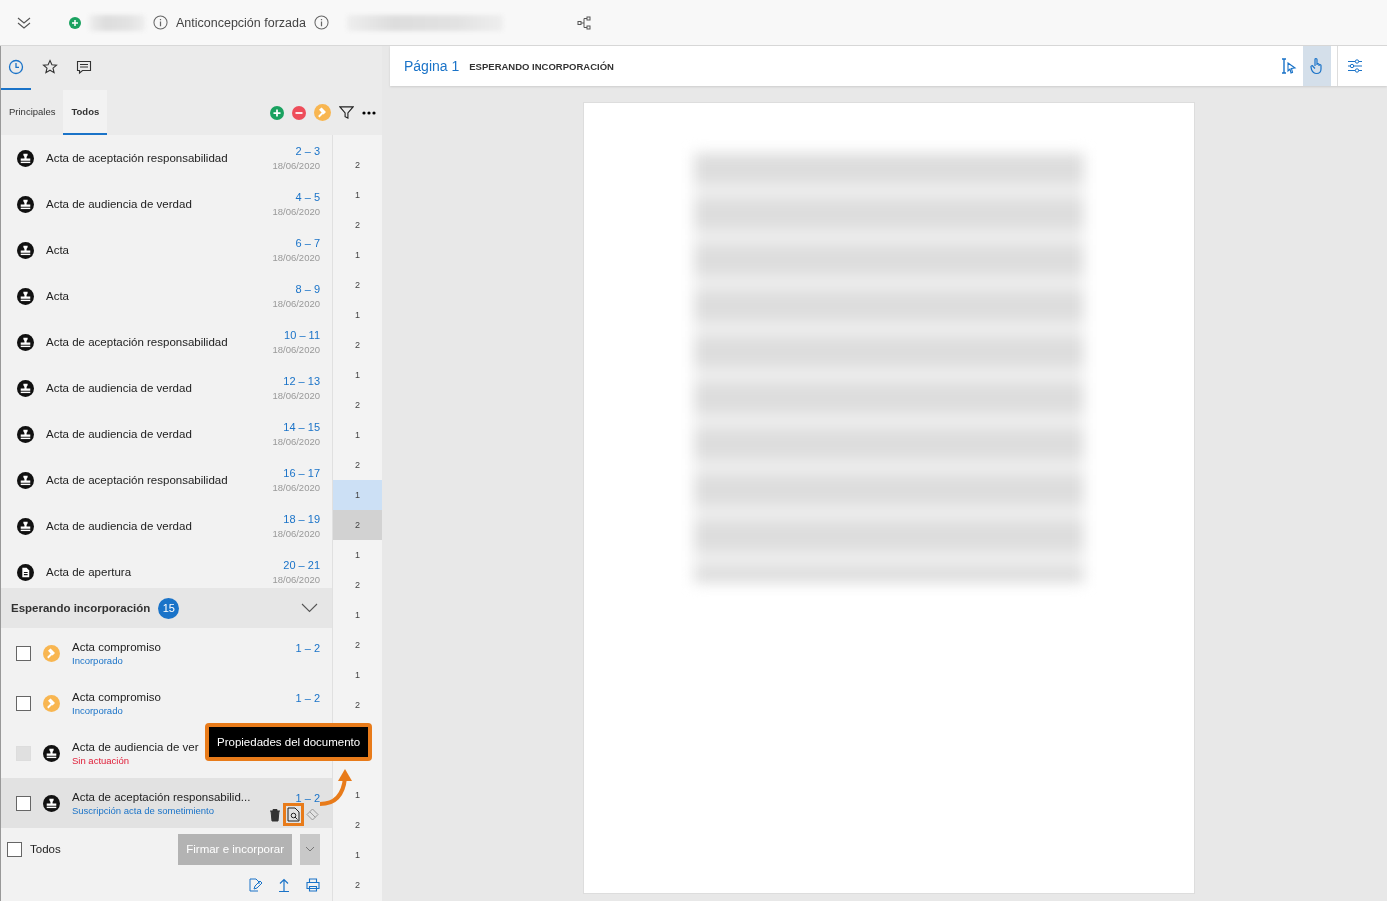  Describe the element at coordinates (301, 335) in the screenshot. I see `page-range: 10 – 11` at that location.